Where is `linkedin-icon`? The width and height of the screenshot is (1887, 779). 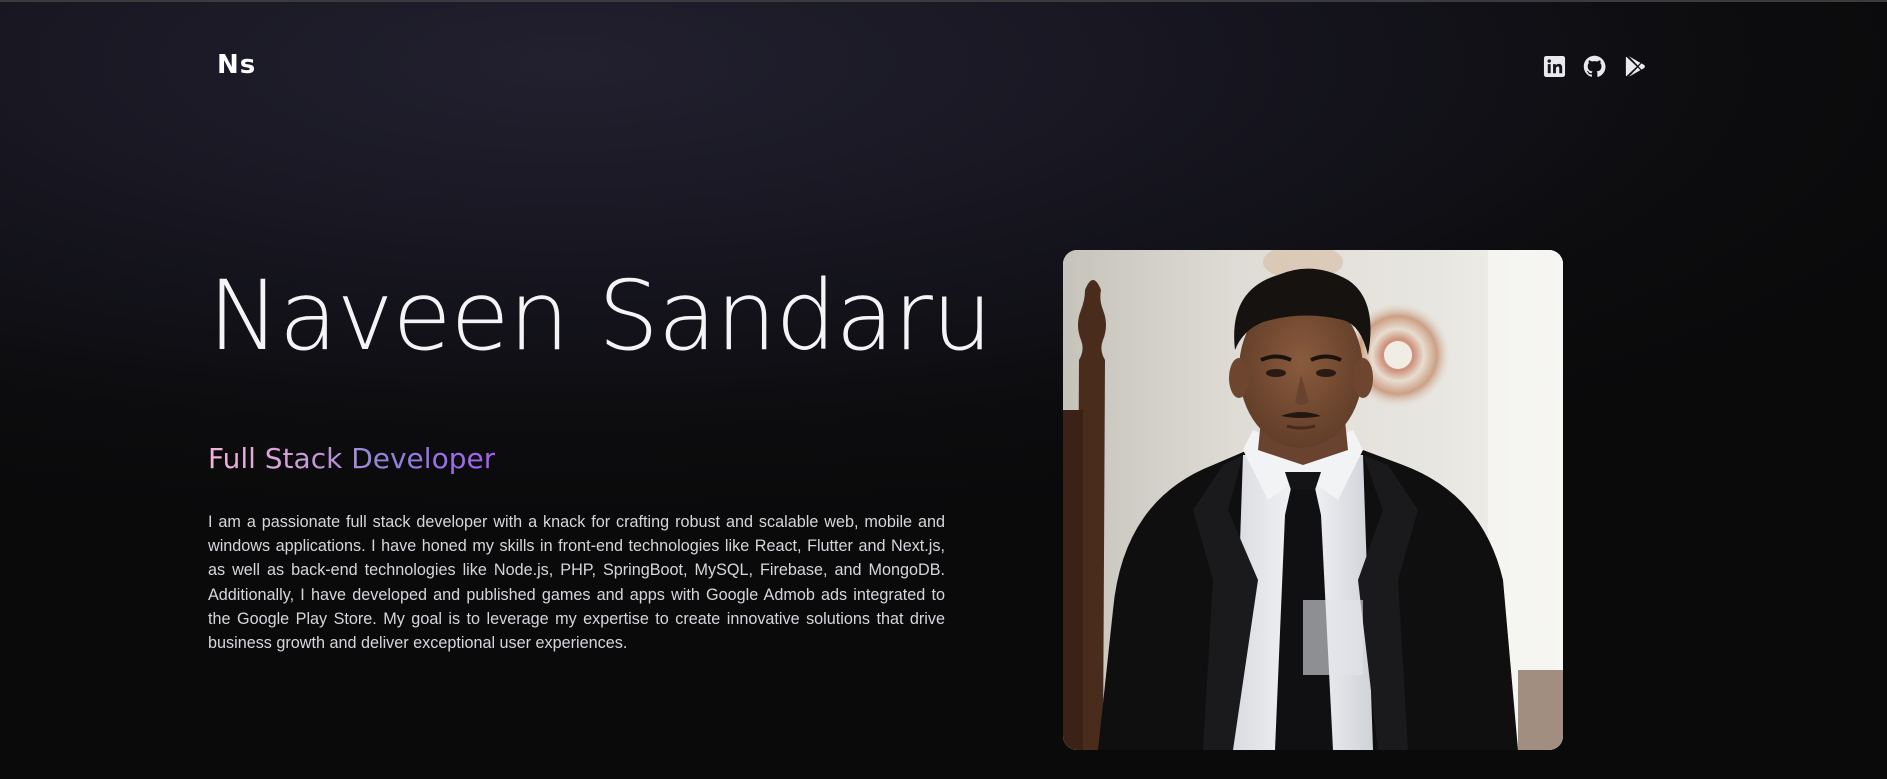
linkedin-icon is located at coordinates (1554, 66).